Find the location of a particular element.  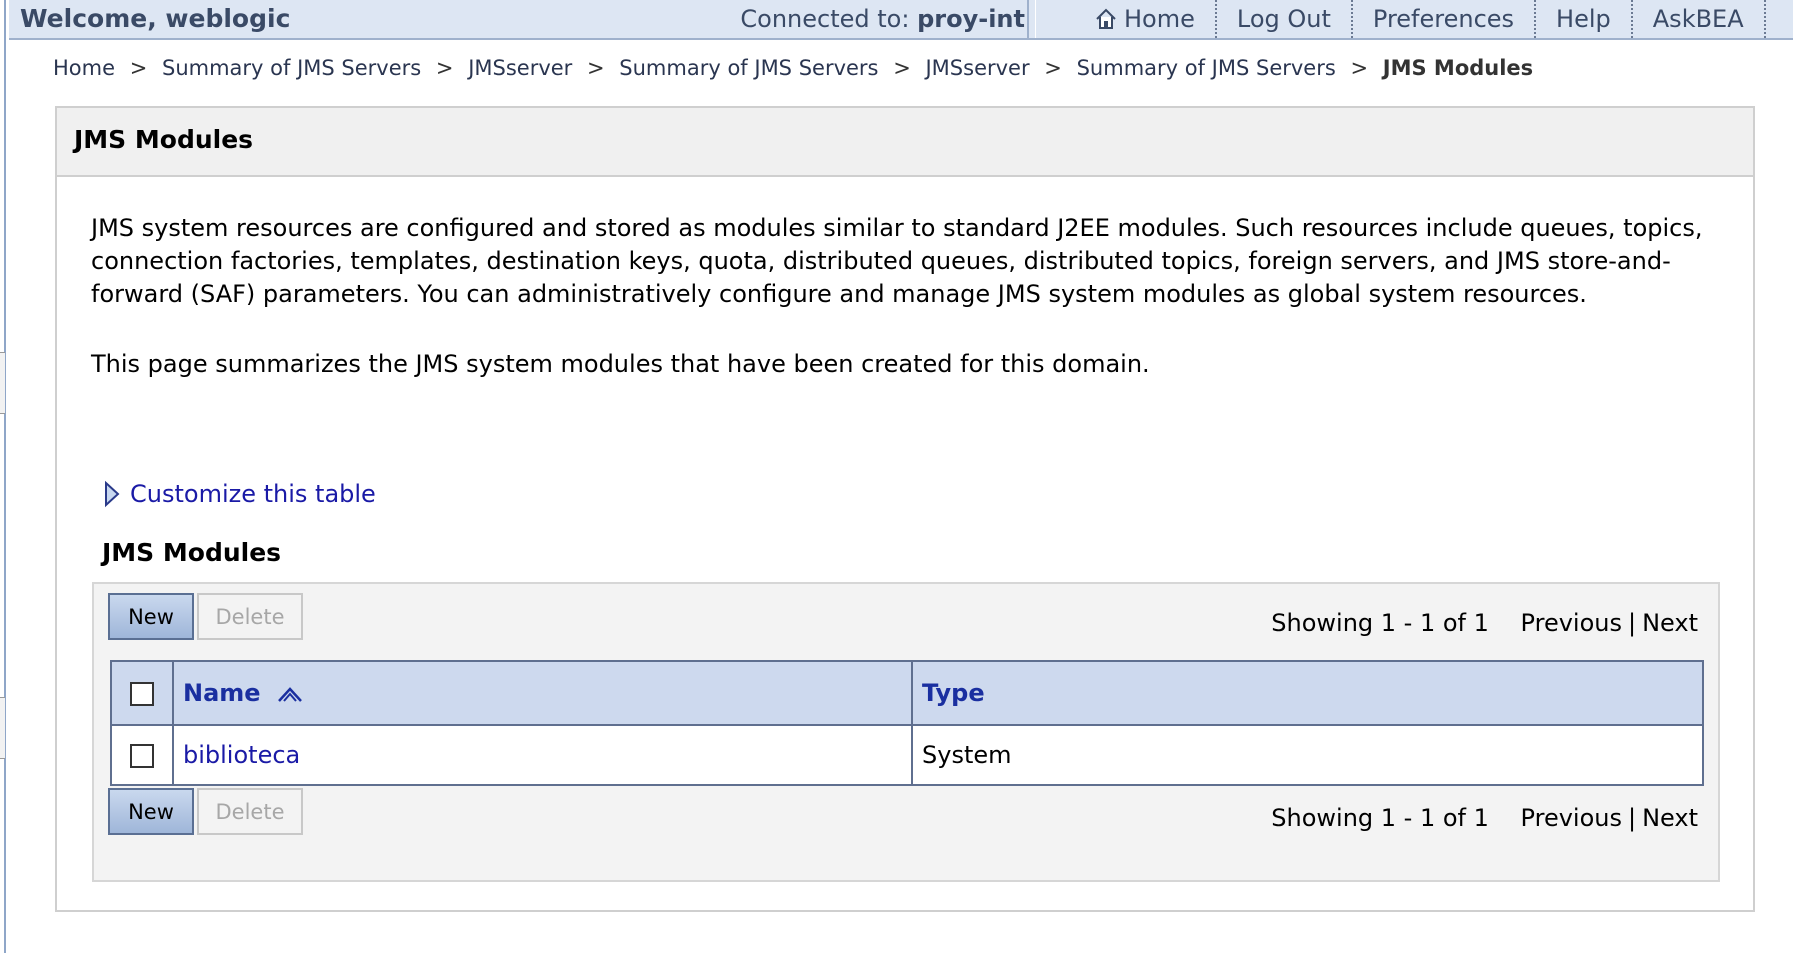

panel-header is located at coordinates (905, 142).